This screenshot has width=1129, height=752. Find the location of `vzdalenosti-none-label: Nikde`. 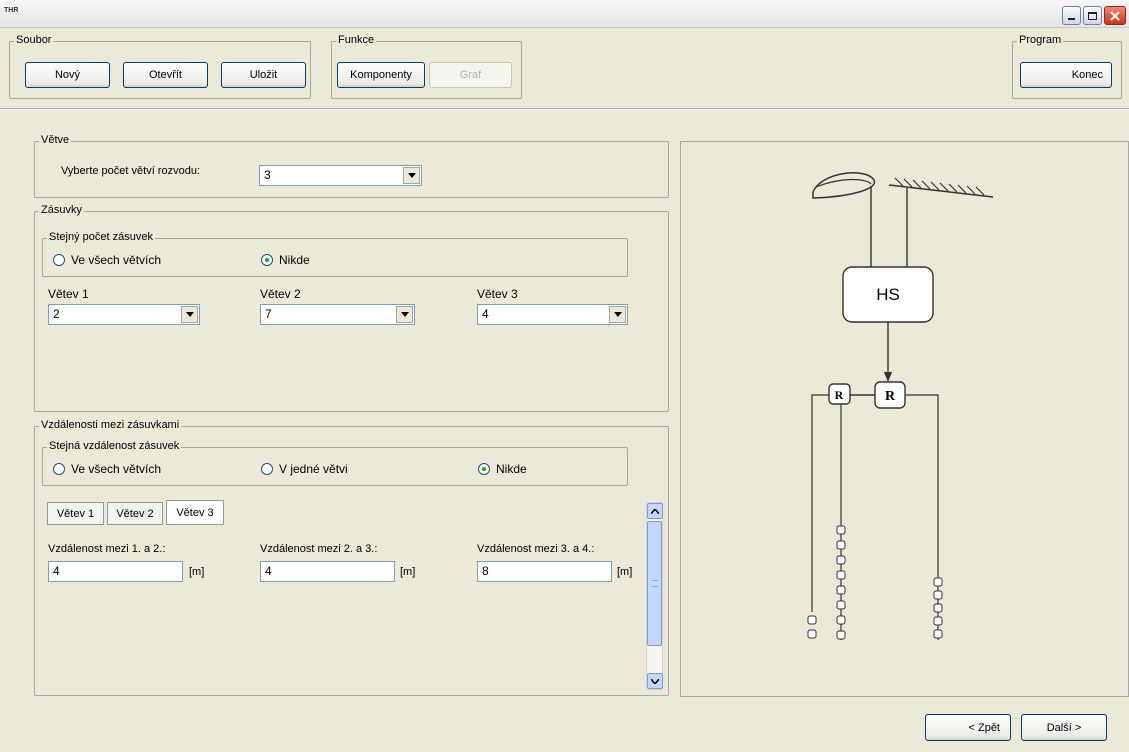

vzdalenosti-none-label: Nikde is located at coordinates (511, 469).